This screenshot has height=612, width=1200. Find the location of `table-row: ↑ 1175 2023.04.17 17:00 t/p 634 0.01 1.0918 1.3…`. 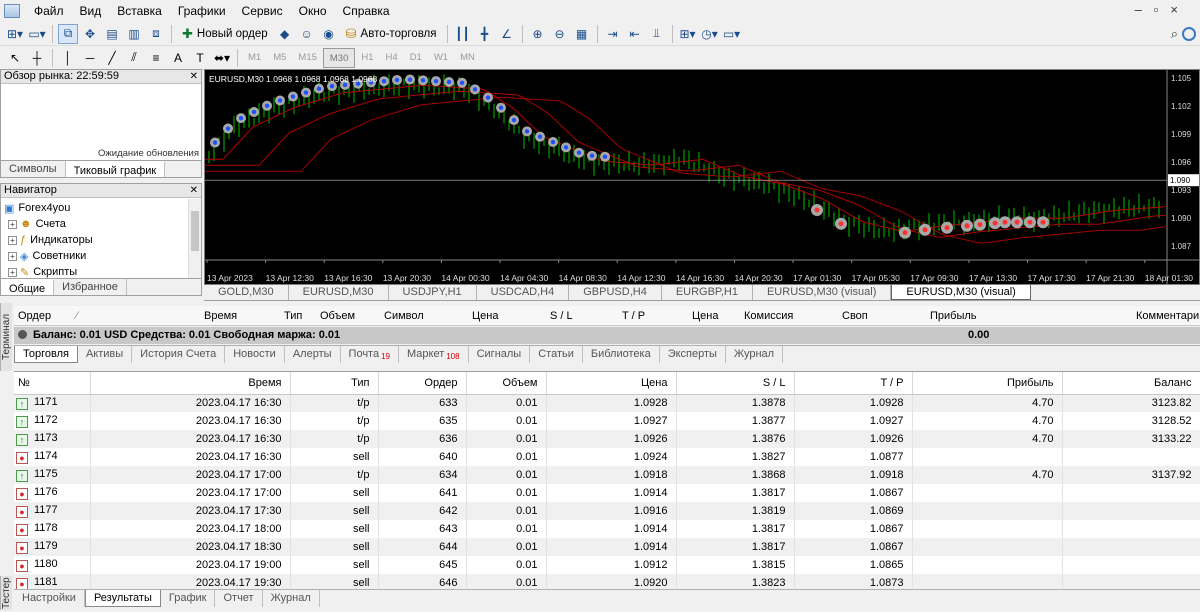

table-row: ↑ 1175 2023.04.17 17:00 t/p 634 0.01 1.0918 1.3… is located at coordinates (607, 475).